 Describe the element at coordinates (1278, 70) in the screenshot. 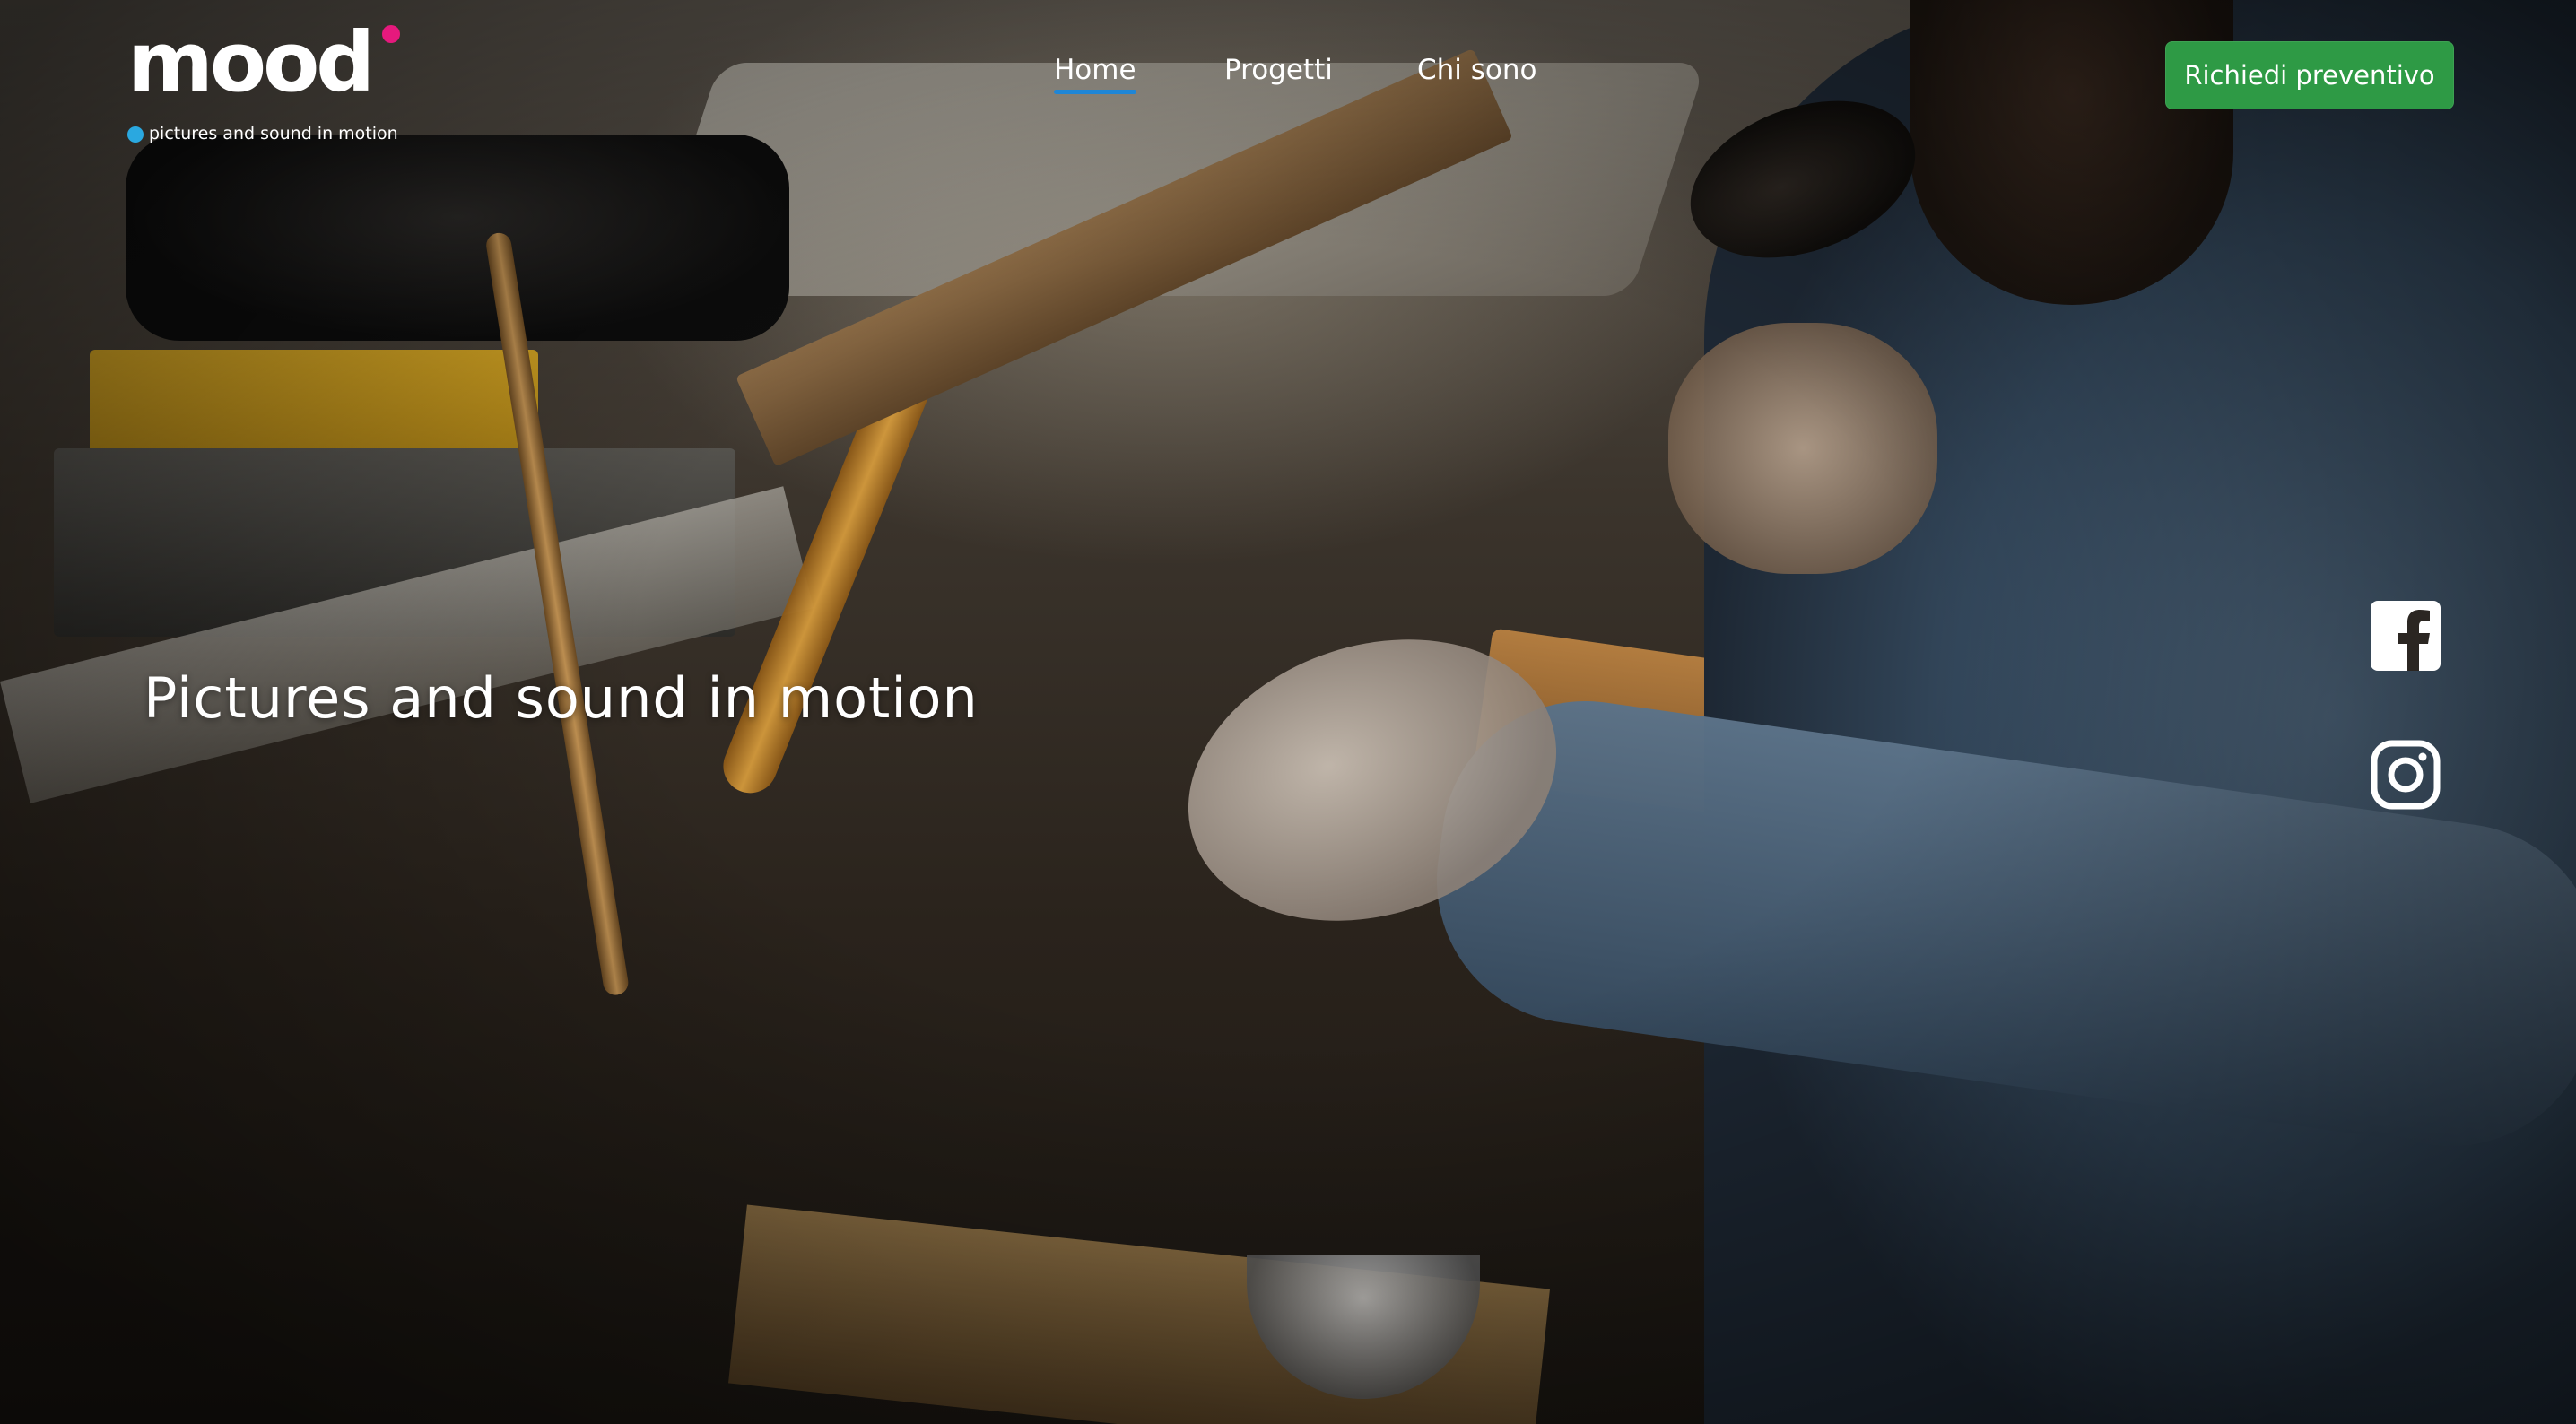

I see `nav-item-progetti: Progetti` at that location.